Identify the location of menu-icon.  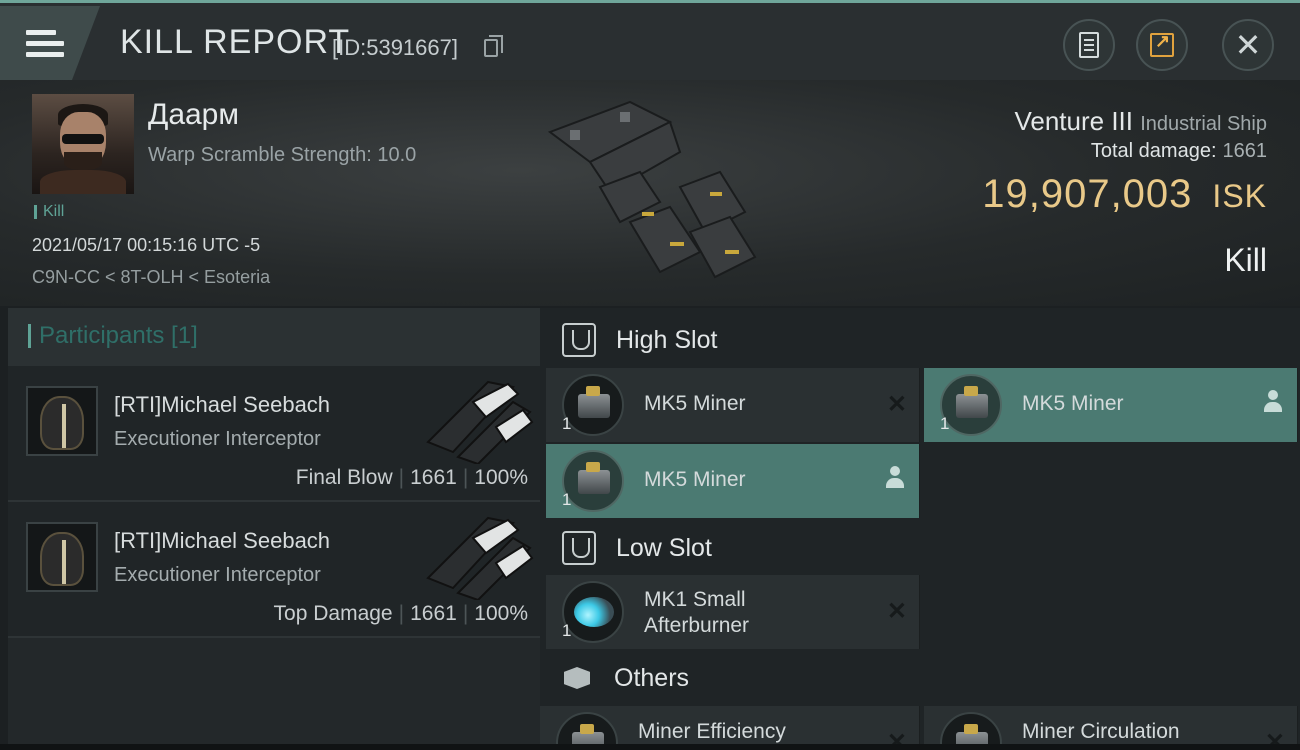
(45, 43).